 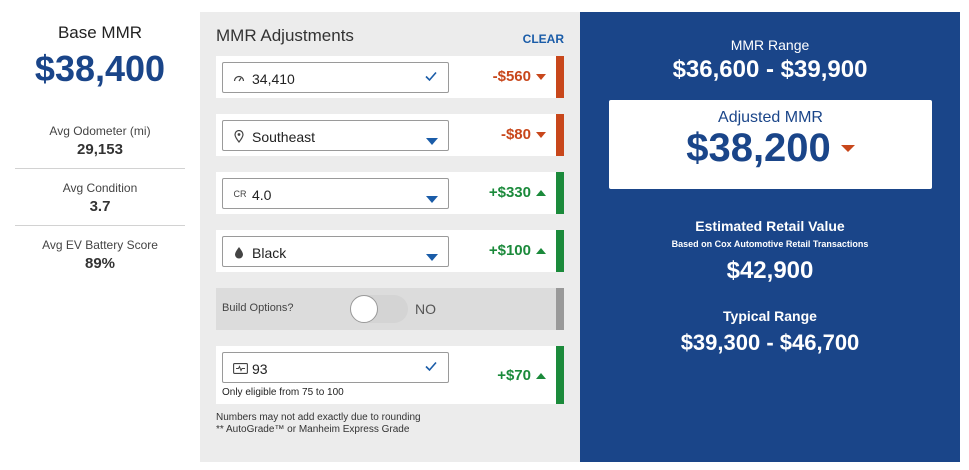 I want to click on battery-adjustment: +$70, so click(x=521, y=375).